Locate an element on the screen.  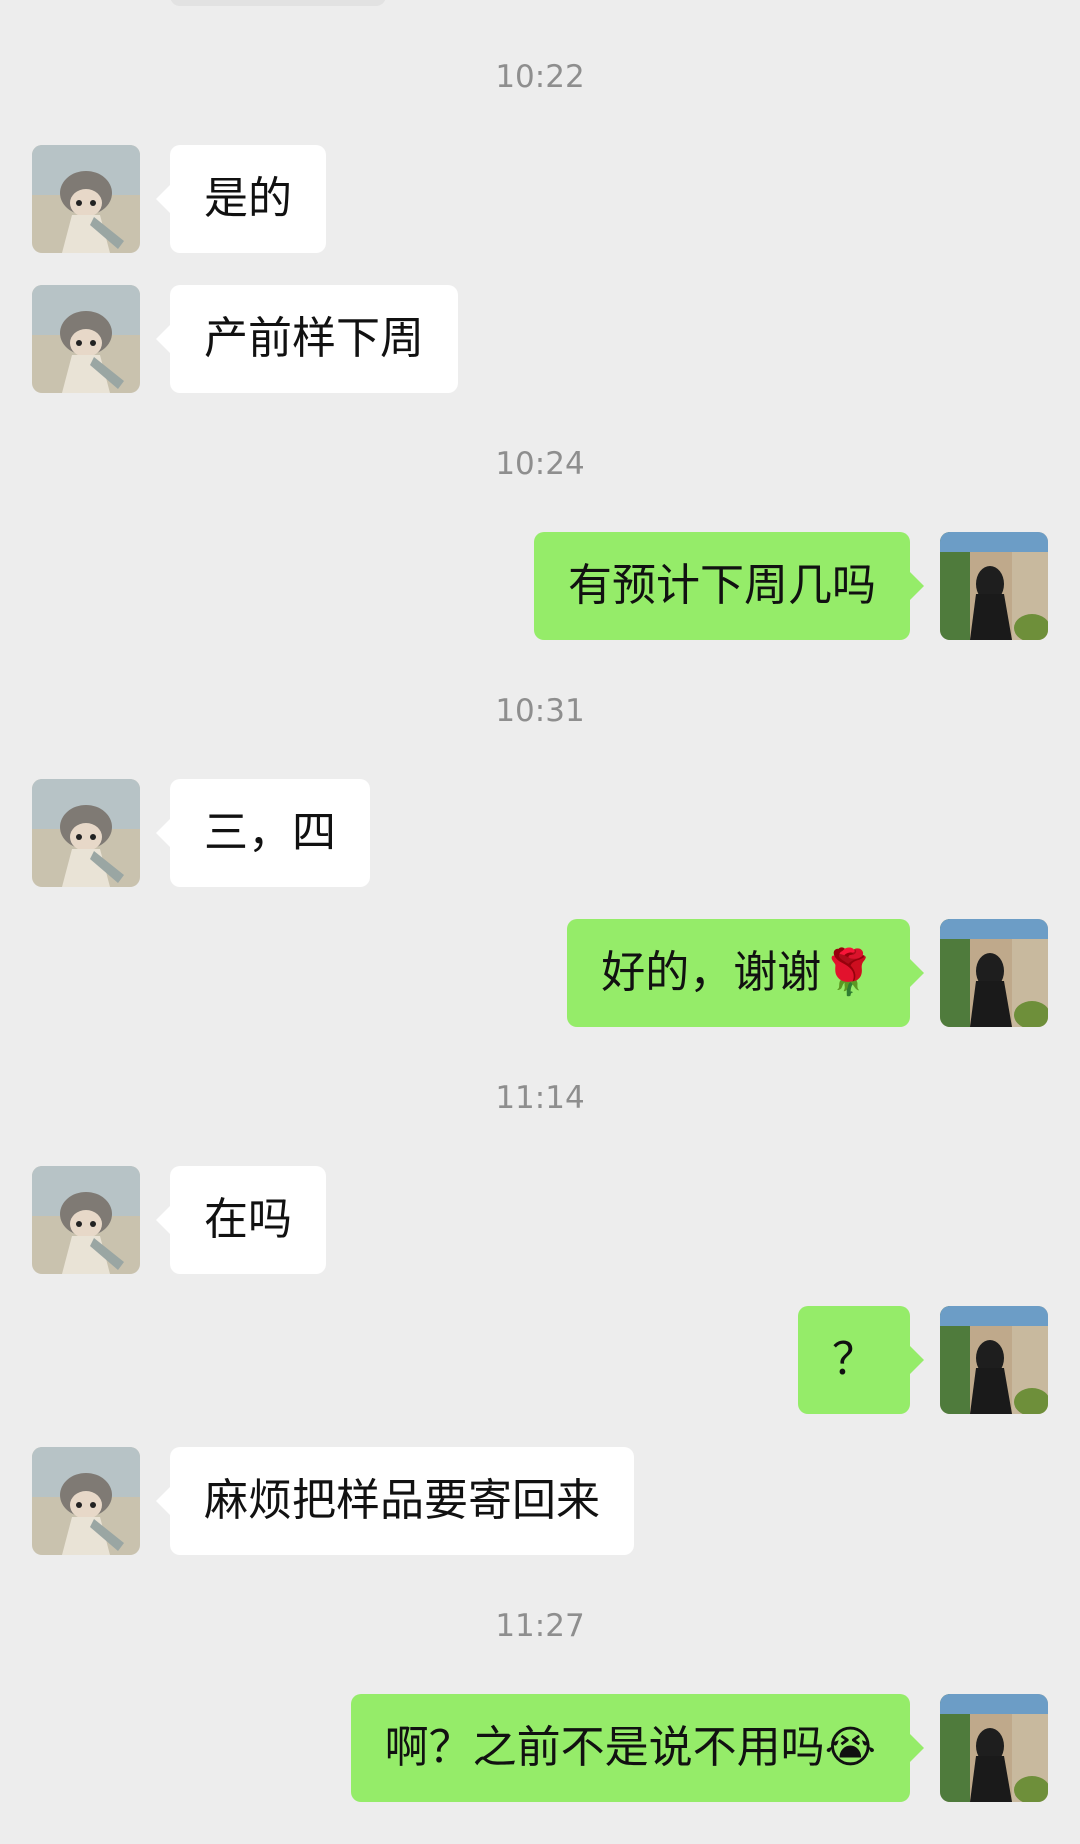
outgoing-message-bubble: 有预计下周几吗 is located at coordinates (729, 586).